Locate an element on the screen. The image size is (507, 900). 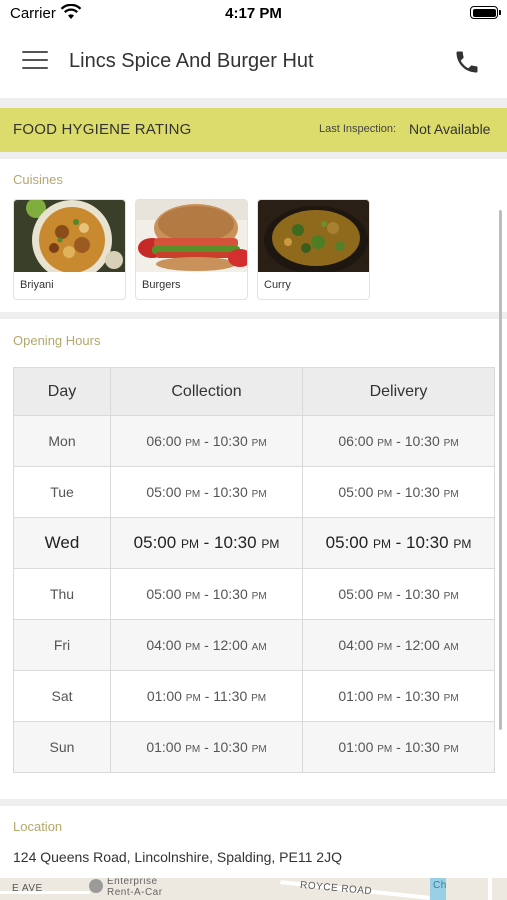
time-end: 12:00 is located at coordinates (230, 645).